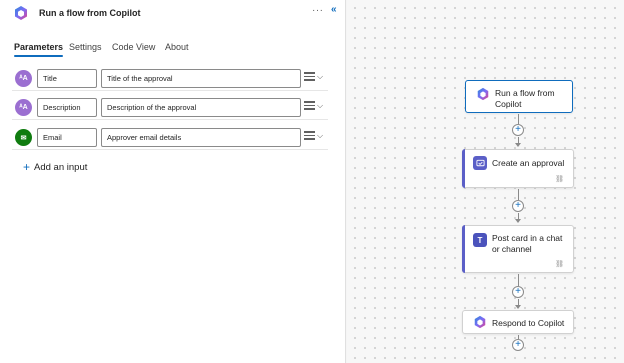  What do you see at coordinates (480, 240) in the screenshot?
I see `teams-icon: T` at bounding box center [480, 240].